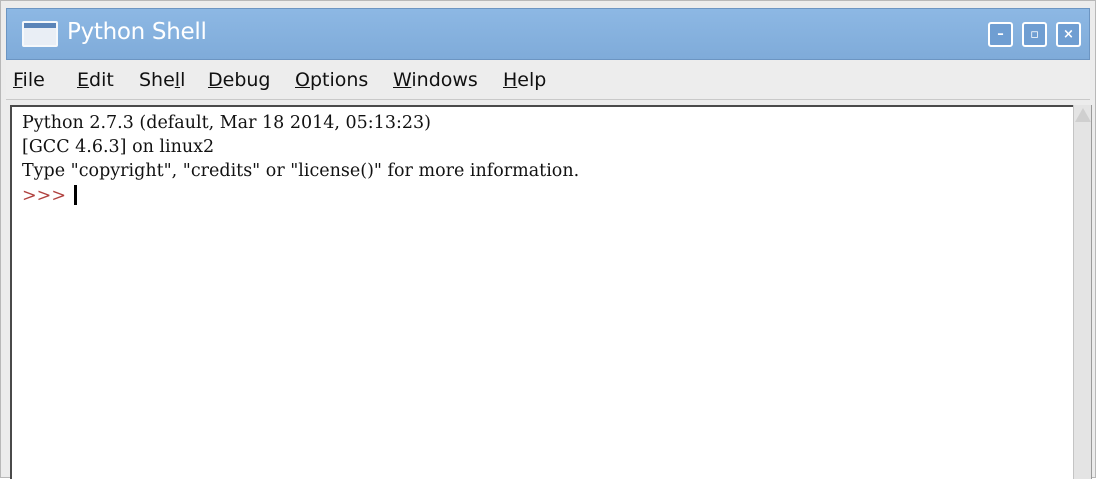 This screenshot has width=1096, height=479. I want to click on arrow-up-icon, so click(1083, 115).